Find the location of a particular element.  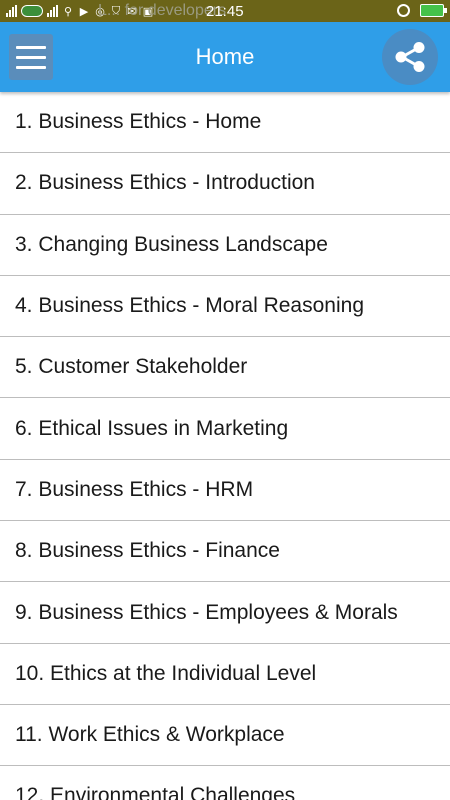

network-icon: ⚲ is located at coordinates (68, 11).